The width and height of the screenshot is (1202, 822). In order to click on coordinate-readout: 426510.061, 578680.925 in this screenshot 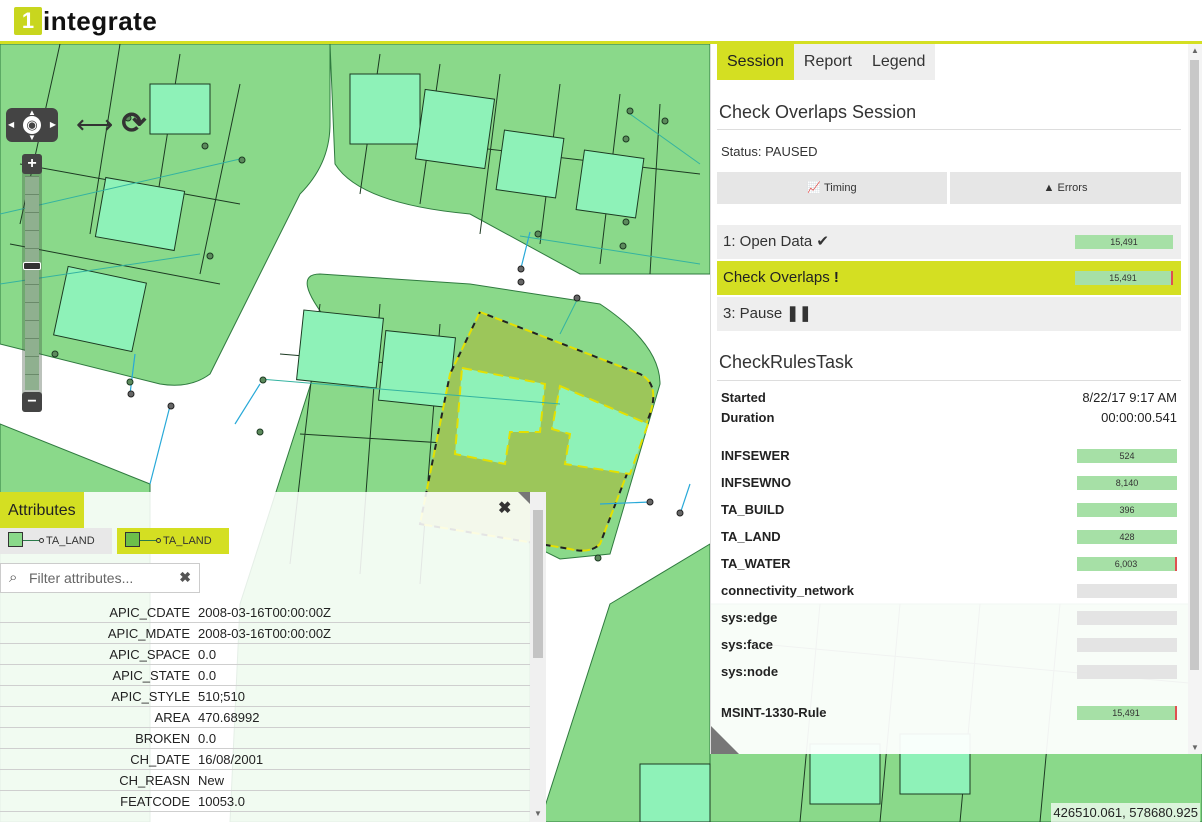, I will do `click(1125, 812)`.